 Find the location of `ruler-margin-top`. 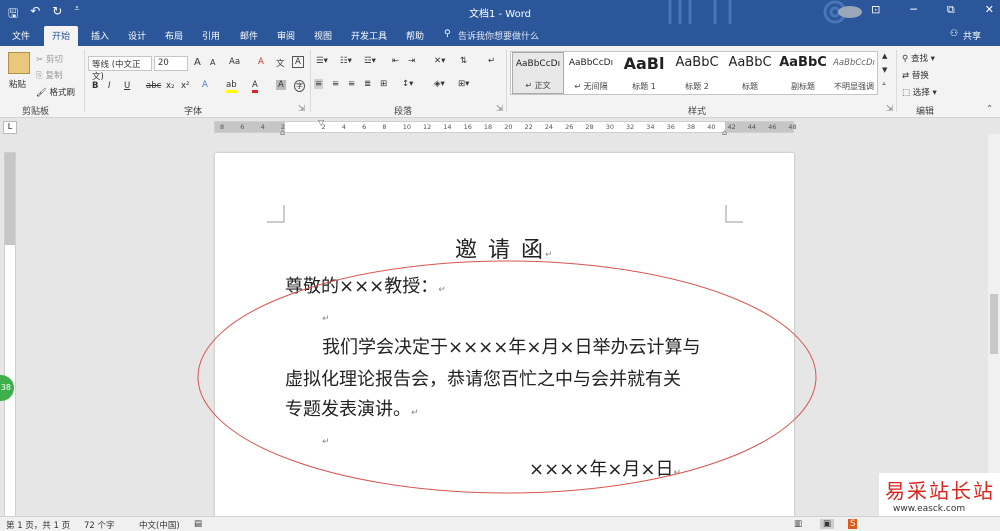

ruler-margin-top is located at coordinates (10, 199).